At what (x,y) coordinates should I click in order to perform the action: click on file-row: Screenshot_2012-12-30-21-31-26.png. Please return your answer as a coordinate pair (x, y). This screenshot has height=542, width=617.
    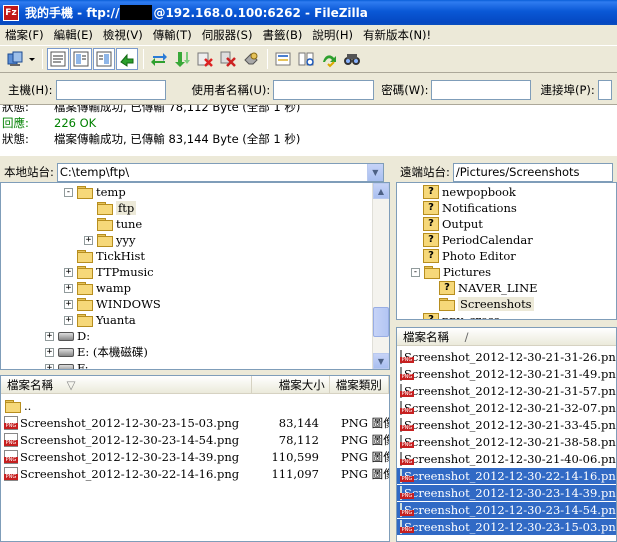
    Looking at the image, I should click on (506, 357).